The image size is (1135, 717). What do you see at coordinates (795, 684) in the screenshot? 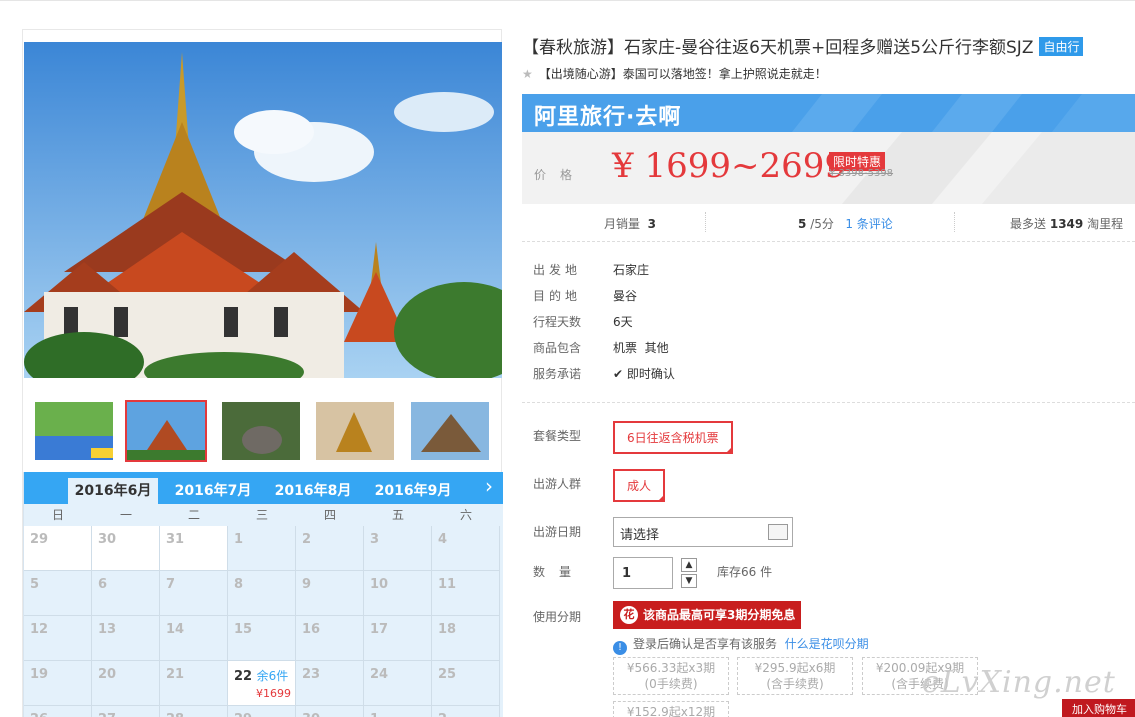
I see `installment-fee: (含手续费)` at bounding box center [795, 684].